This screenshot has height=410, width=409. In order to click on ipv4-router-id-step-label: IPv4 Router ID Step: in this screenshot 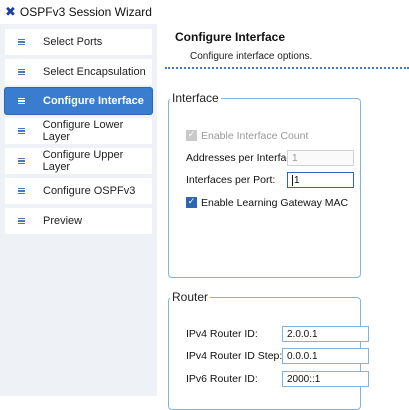, I will do `click(234, 356)`.